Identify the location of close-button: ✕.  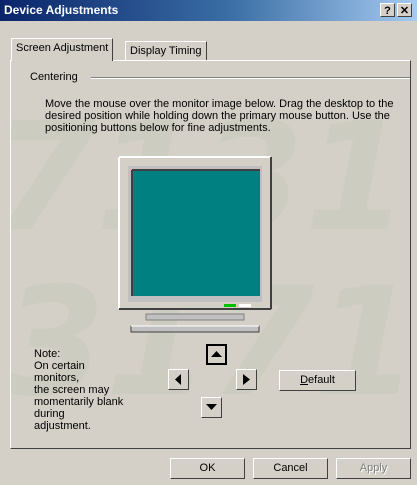
(404, 10).